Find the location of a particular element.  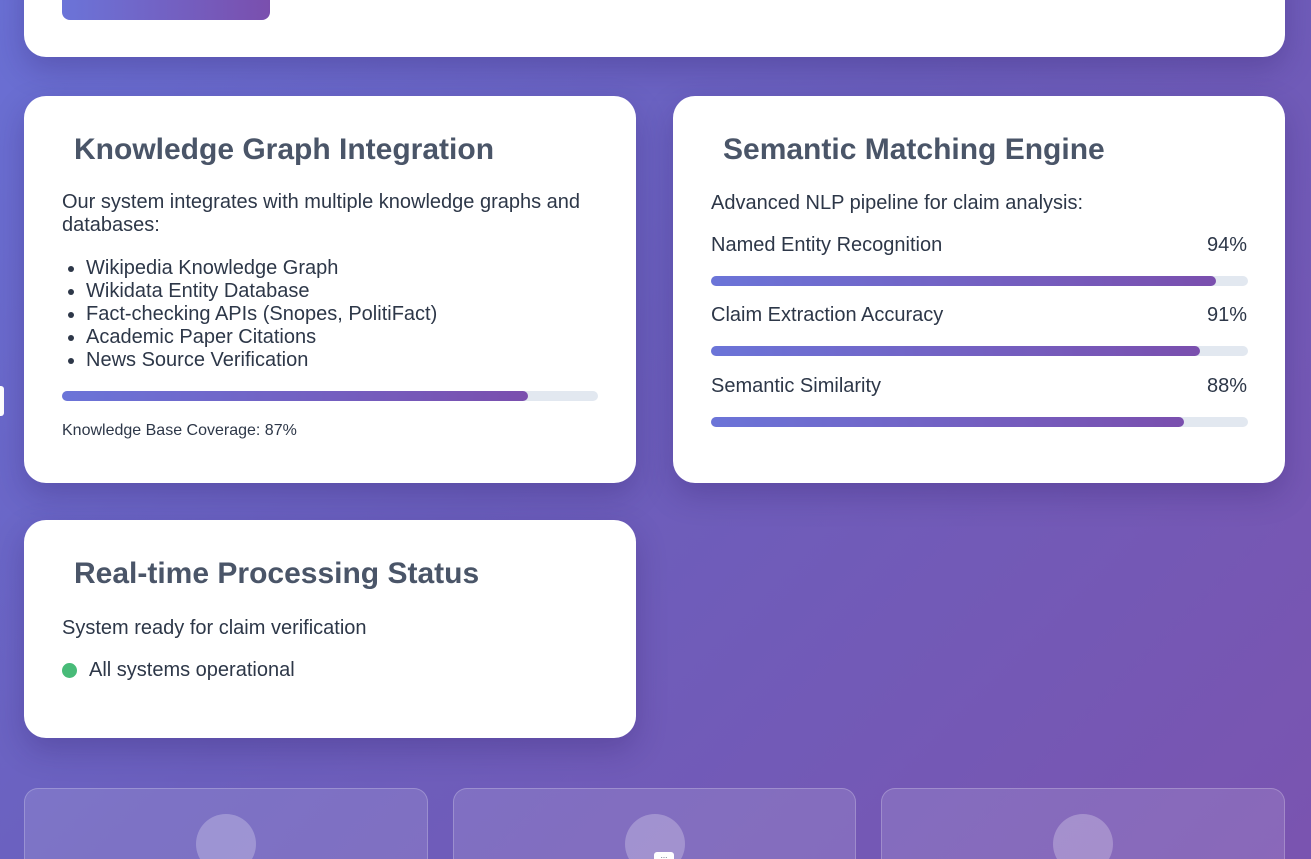

list-item: Fact-checking APIs (Snopes, PolitiFact) is located at coordinates (261, 314).